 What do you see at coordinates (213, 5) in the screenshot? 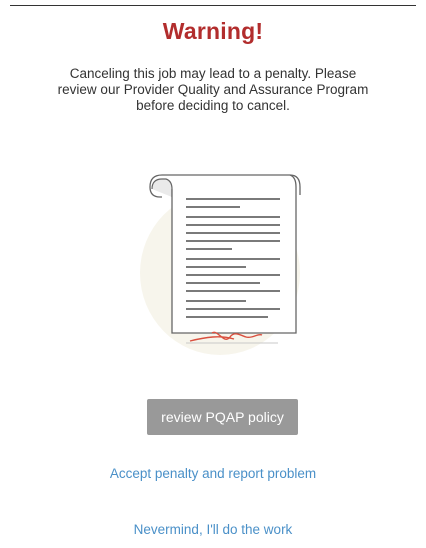
I see `top-divider` at bounding box center [213, 5].